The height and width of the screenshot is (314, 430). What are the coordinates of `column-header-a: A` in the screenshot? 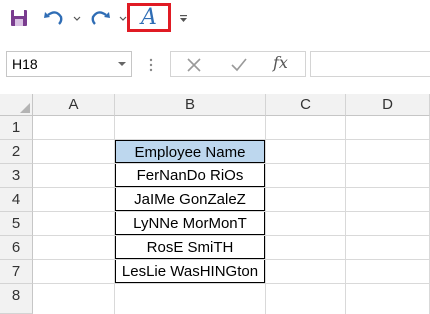 It's located at (74, 105).